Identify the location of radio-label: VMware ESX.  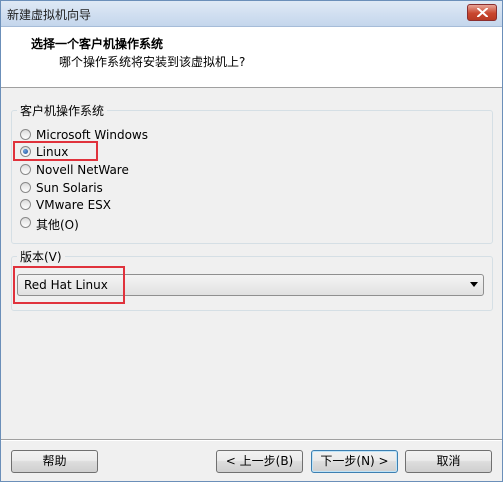
(74, 205).